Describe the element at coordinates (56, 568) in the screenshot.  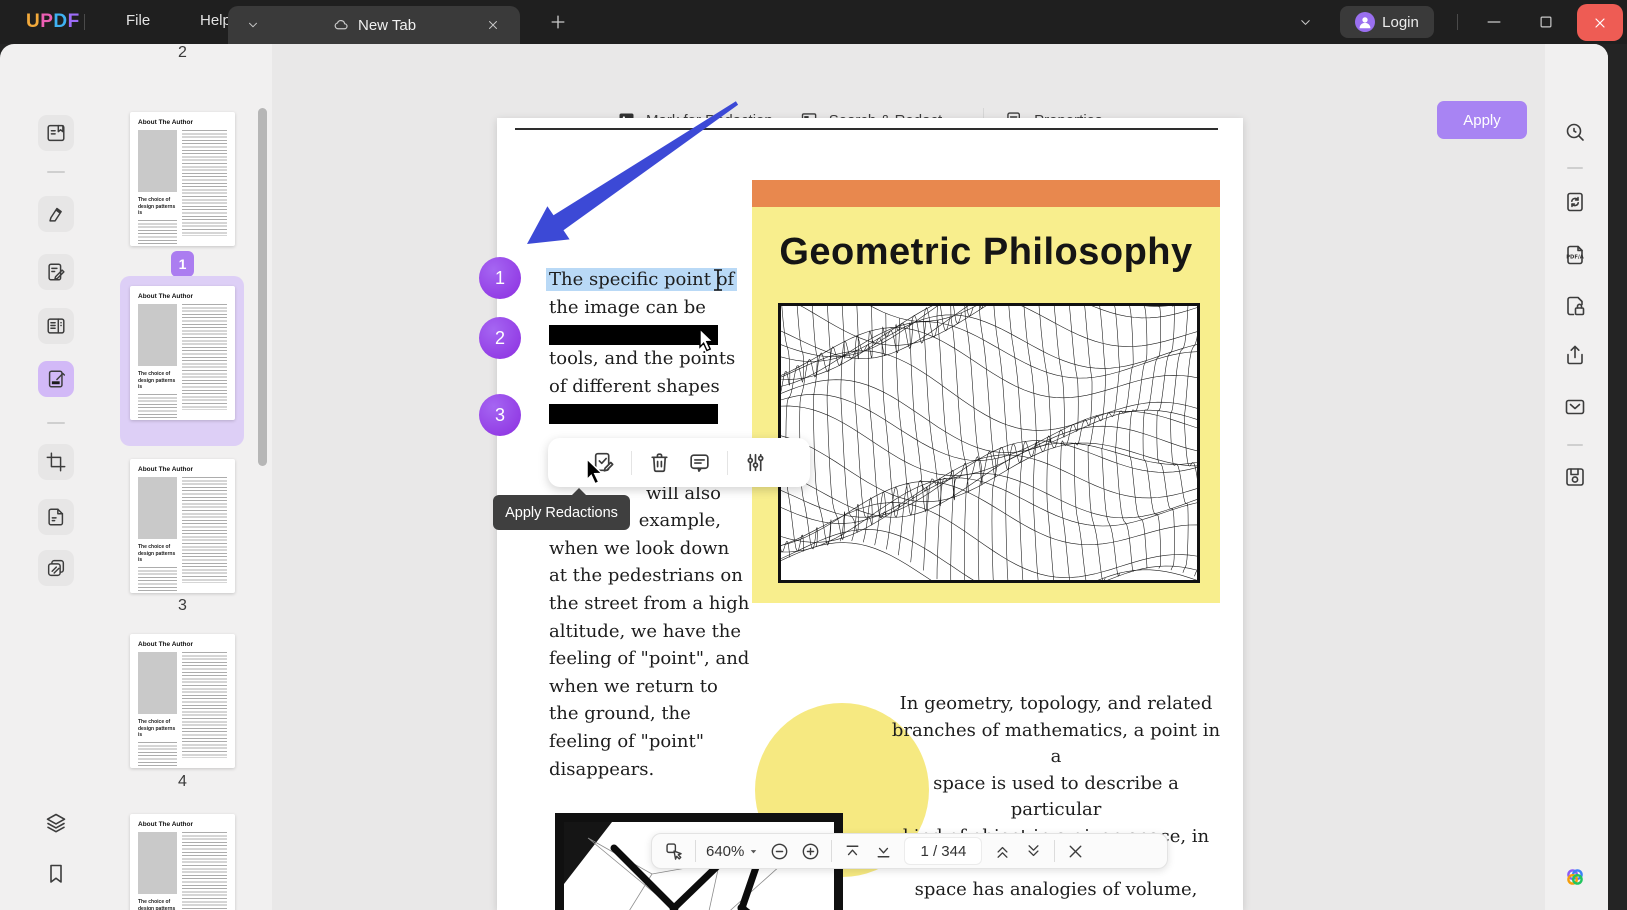
I see `sidebar-item-batch` at that location.